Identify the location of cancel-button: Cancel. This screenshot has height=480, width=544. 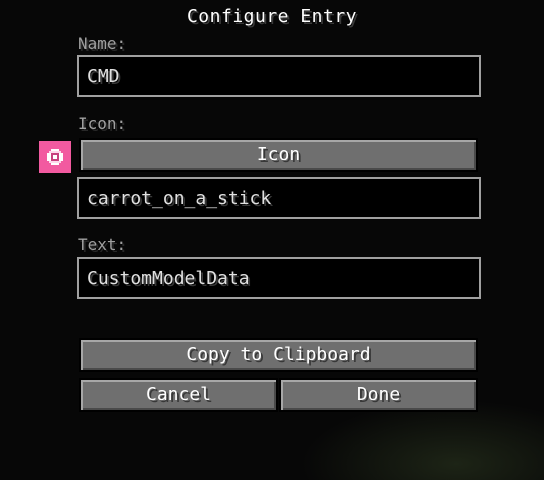
(178, 395).